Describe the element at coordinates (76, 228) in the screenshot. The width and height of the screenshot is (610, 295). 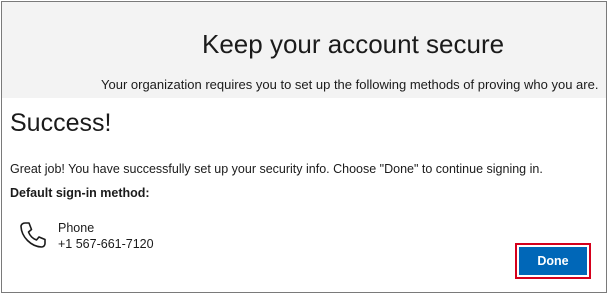
I see `method-name: Phone` at that location.